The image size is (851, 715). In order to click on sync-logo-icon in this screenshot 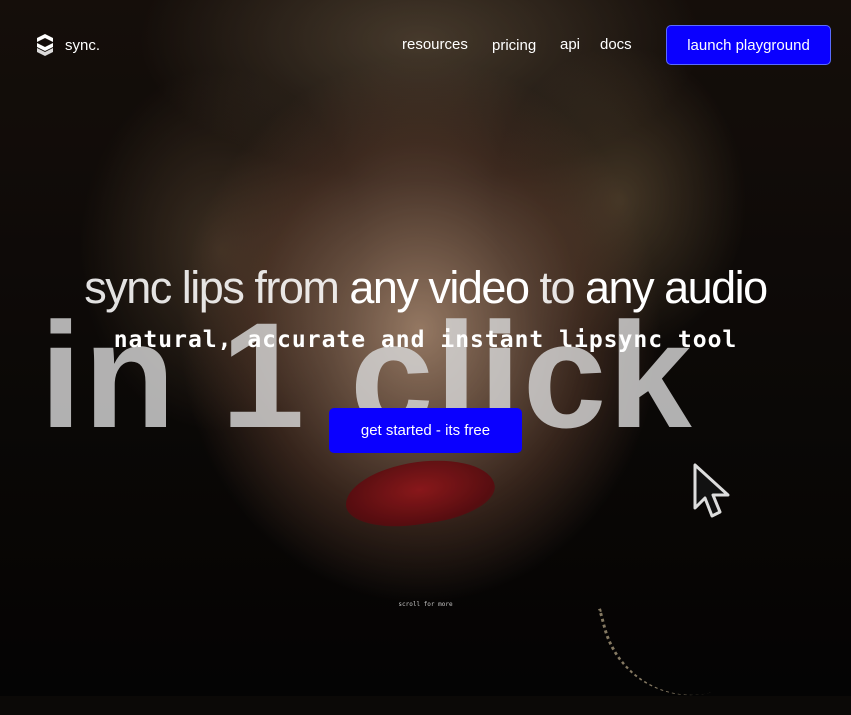, I will do `click(45, 45)`.